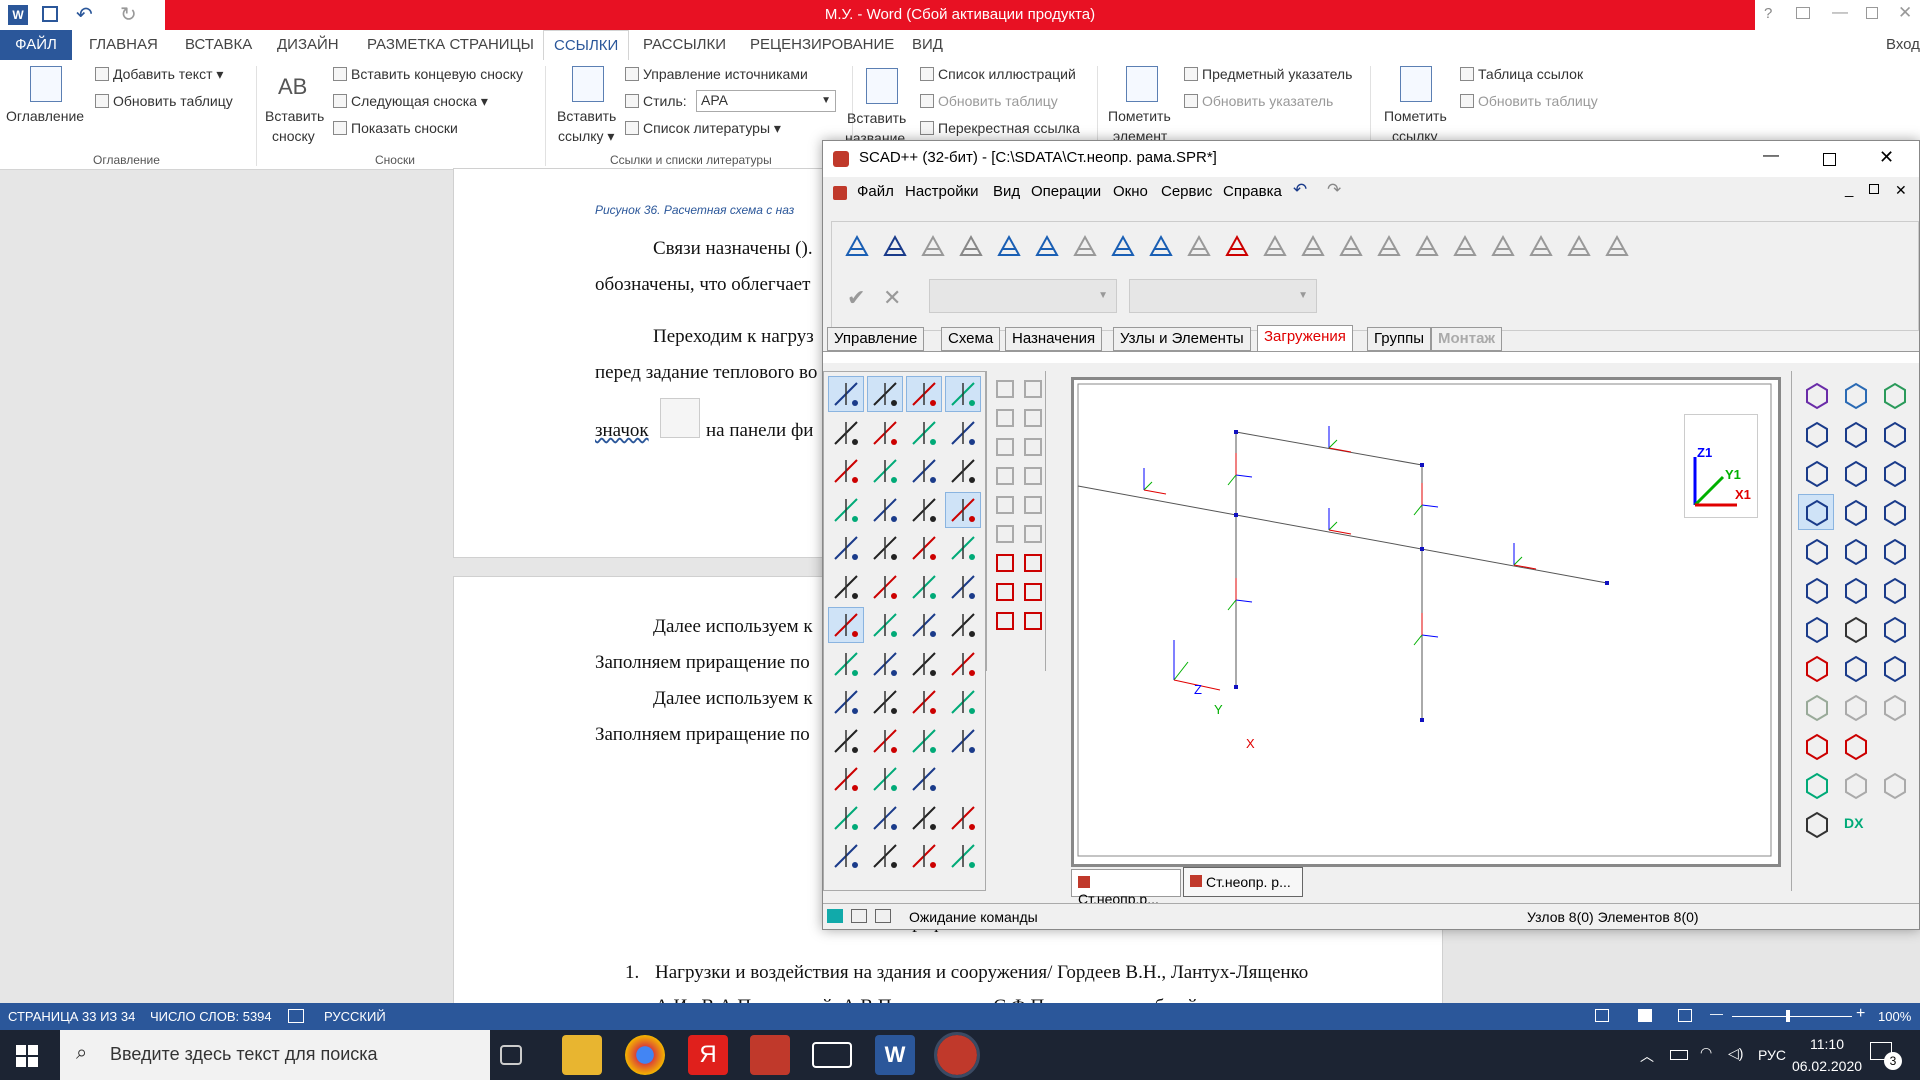  What do you see at coordinates (708, 1055) in the screenshot?
I see `yandex-icon: Я` at bounding box center [708, 1055].